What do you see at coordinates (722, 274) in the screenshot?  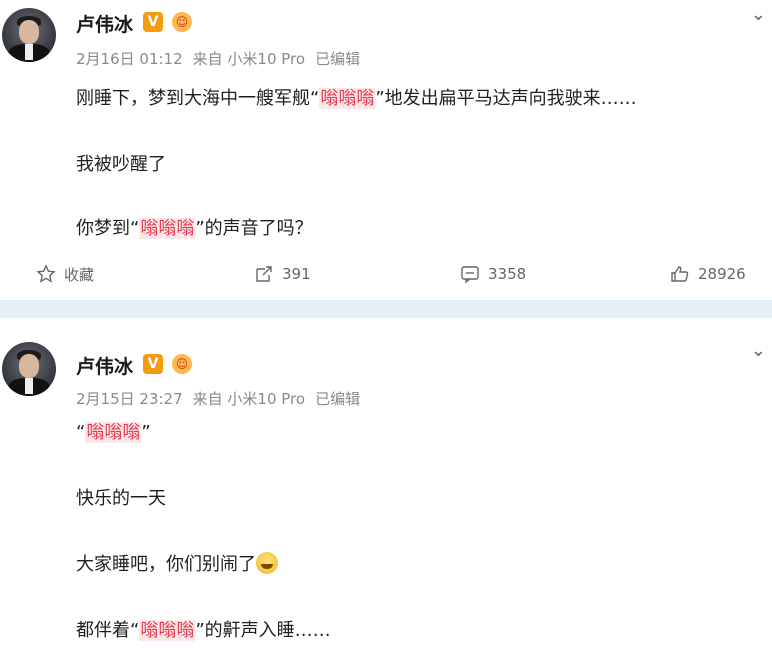 I see `like-count: 28926` at bounding box center [722, 274].